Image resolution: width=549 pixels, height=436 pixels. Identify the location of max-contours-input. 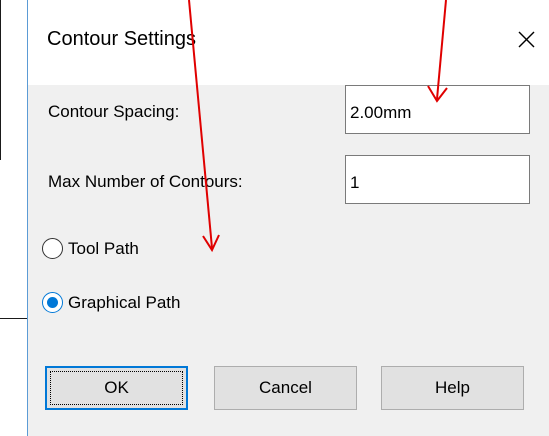
(437, 179).